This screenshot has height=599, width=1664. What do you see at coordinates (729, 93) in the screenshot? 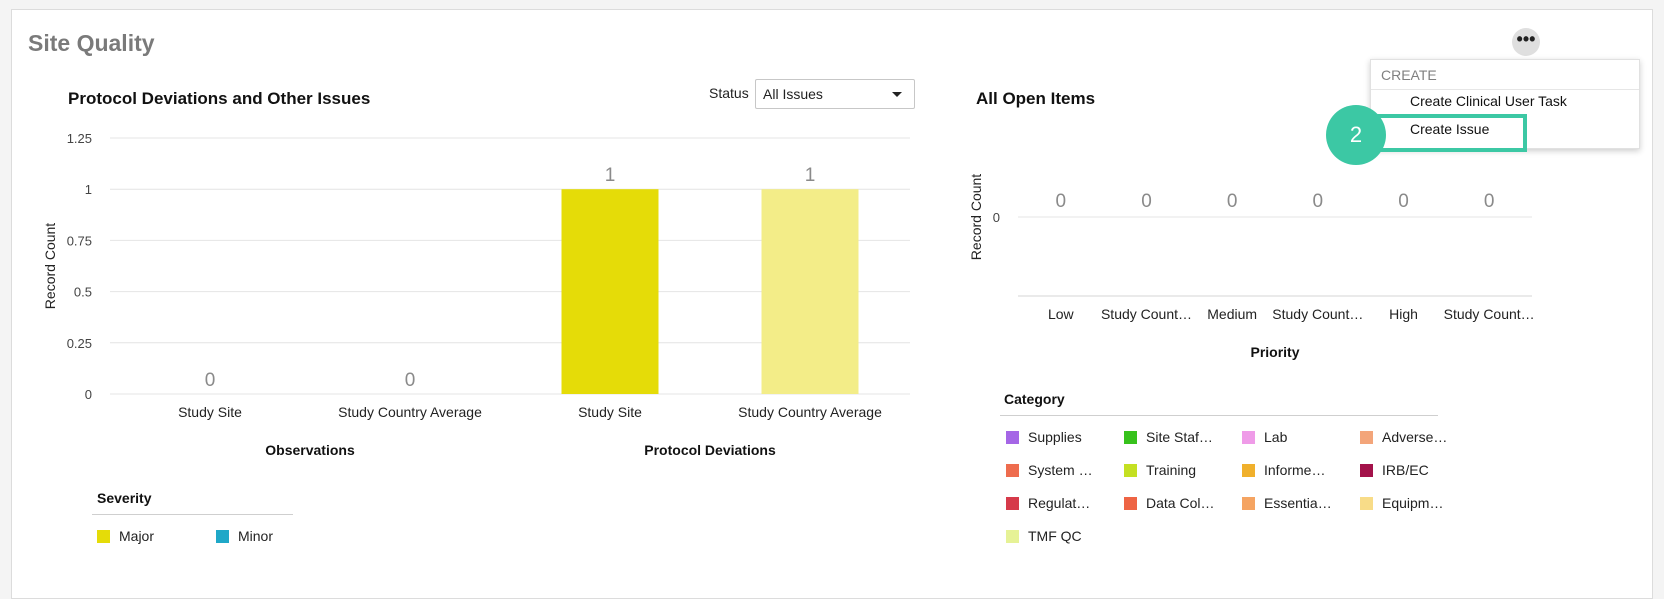
I see `status-label: Status` at bounding box center [729, 93].